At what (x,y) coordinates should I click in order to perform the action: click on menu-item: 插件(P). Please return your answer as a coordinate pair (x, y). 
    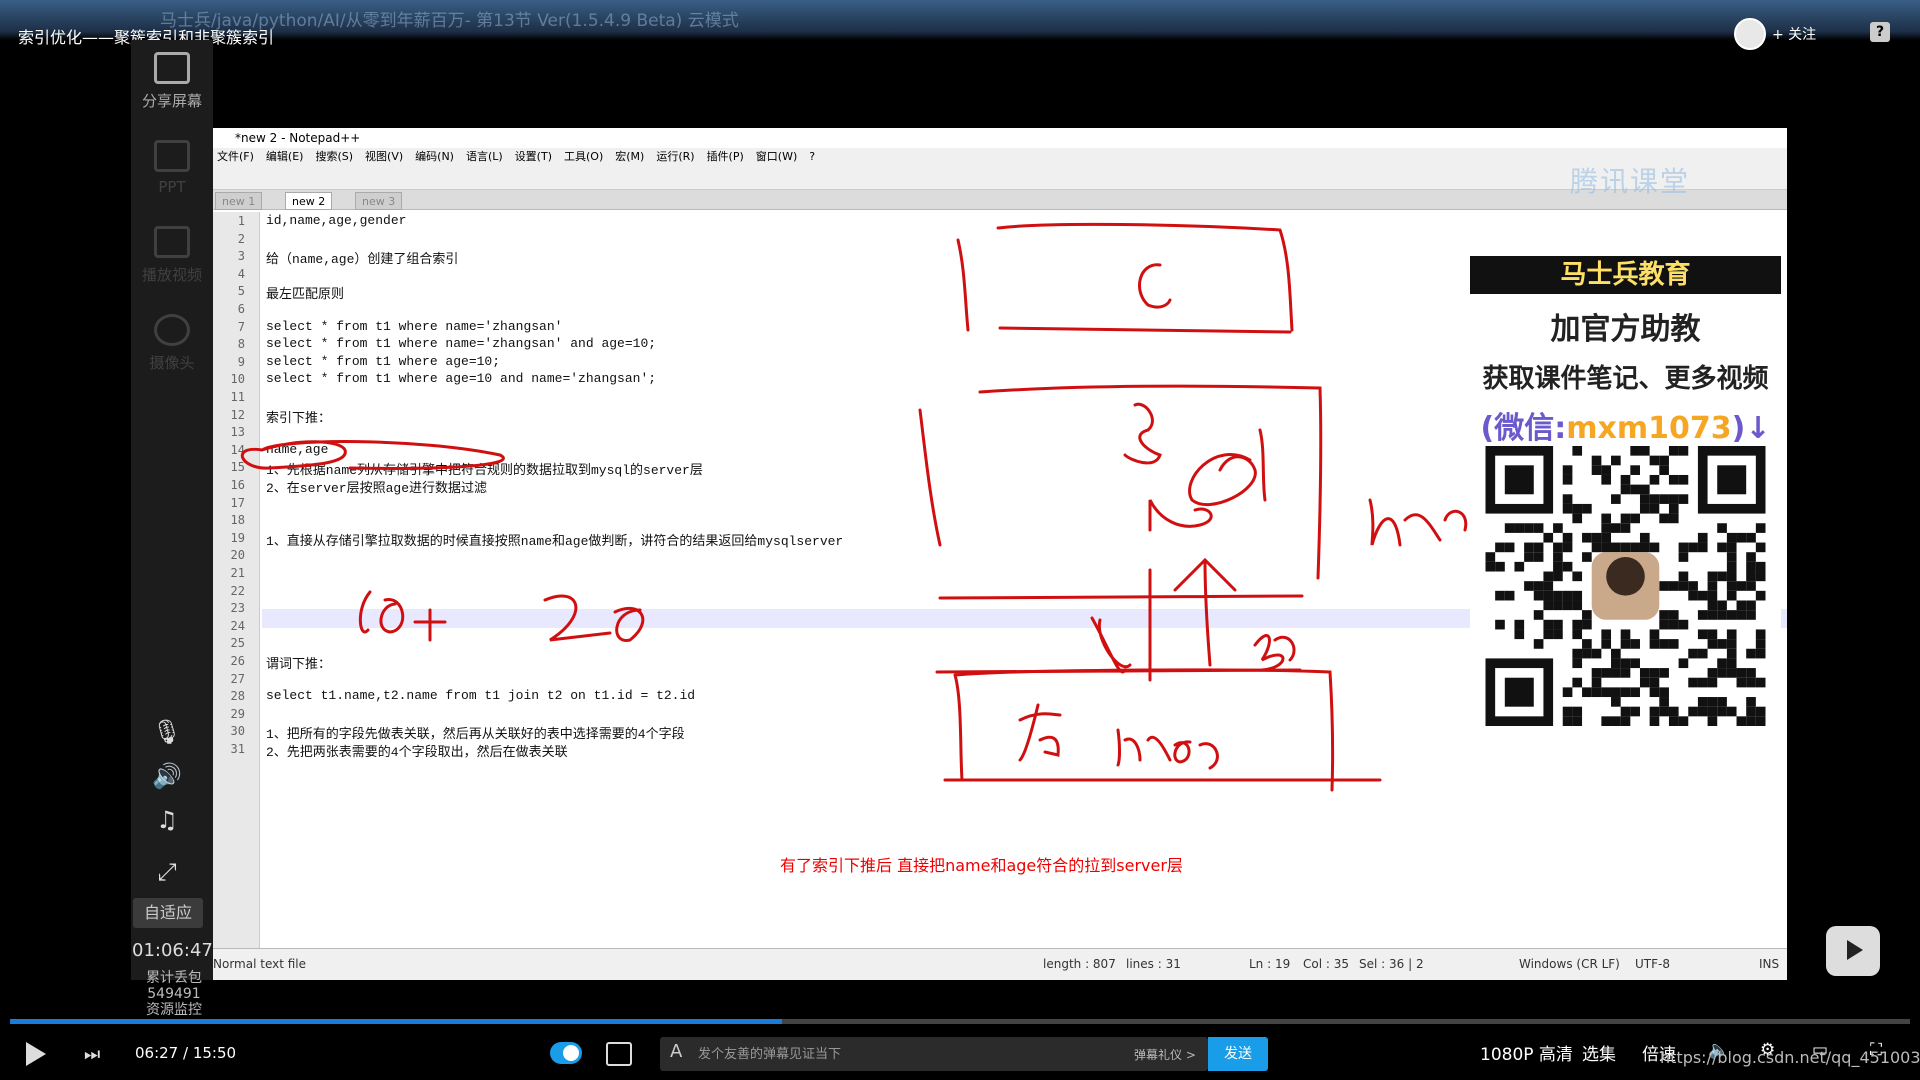
    Looking at the image, I should click on (725, 156).